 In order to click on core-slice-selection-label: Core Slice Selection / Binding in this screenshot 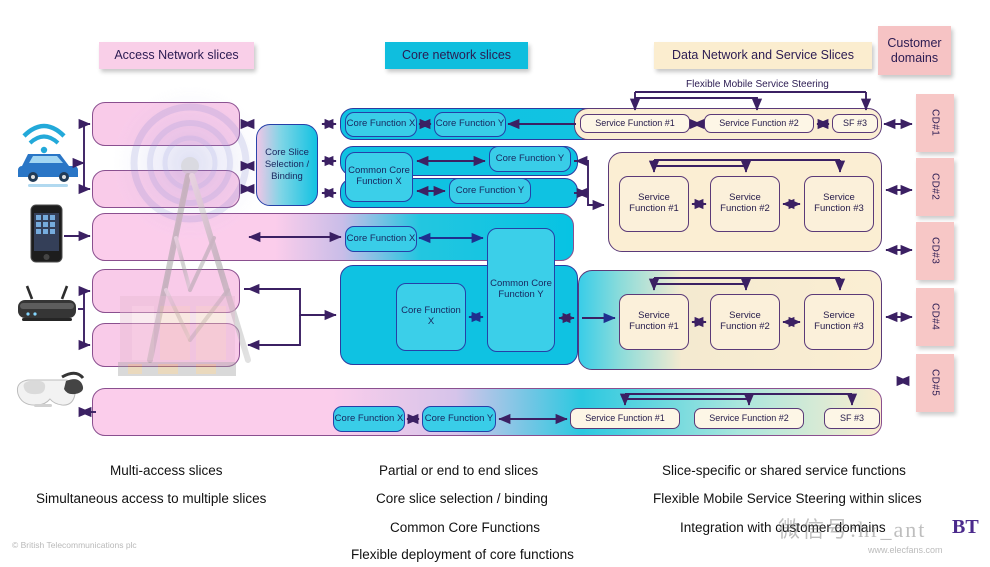, I will do `click(287, 164)`.